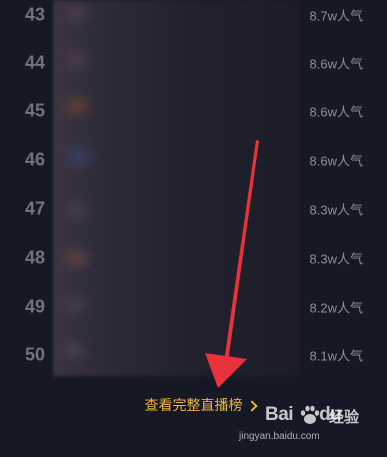 Image resolution: width=387 pixels, height=457 pixels. I want to click on chevron-right-icon, so click(251, 405).